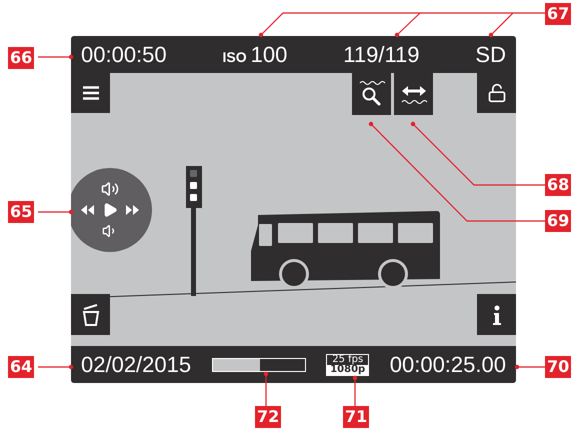 This screenshot has width=582, height=431. I want to click on callout-number: 72, so click(268, 417).